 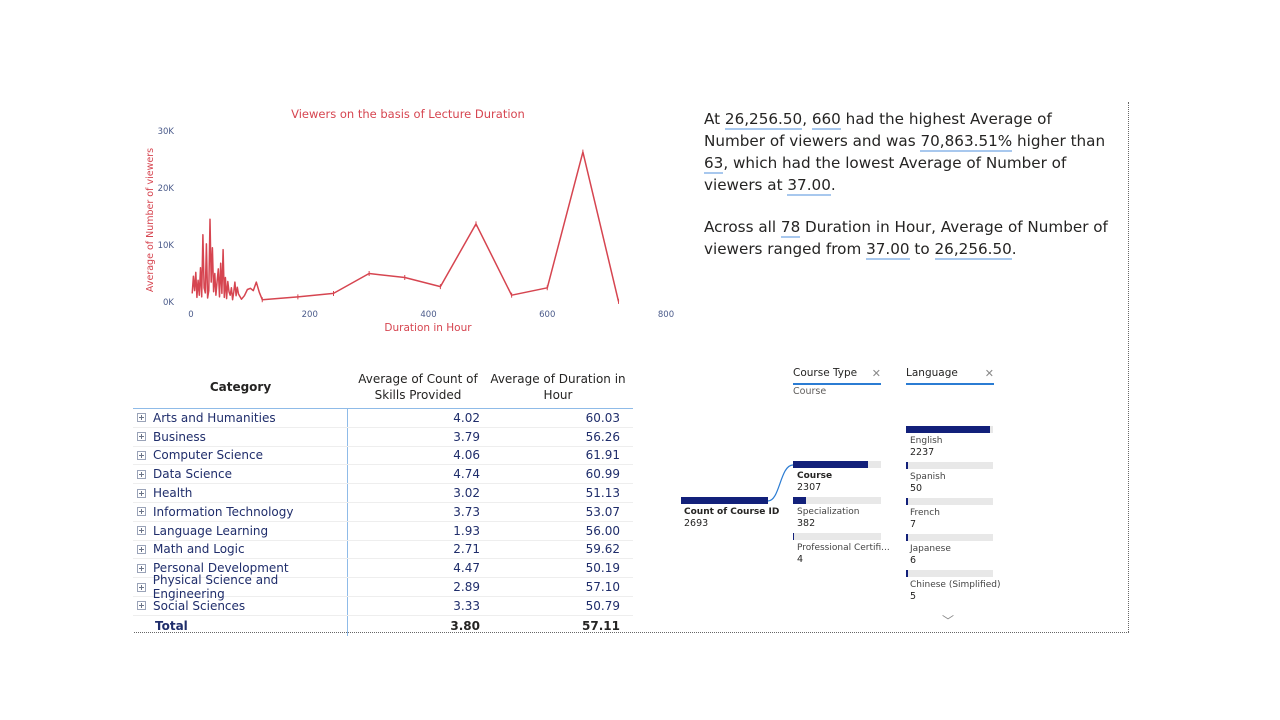 What do you see at coordinates (466, 530) in the screenshot?
I see `cell-skills: 1.93` at bounding box center [466, 530].